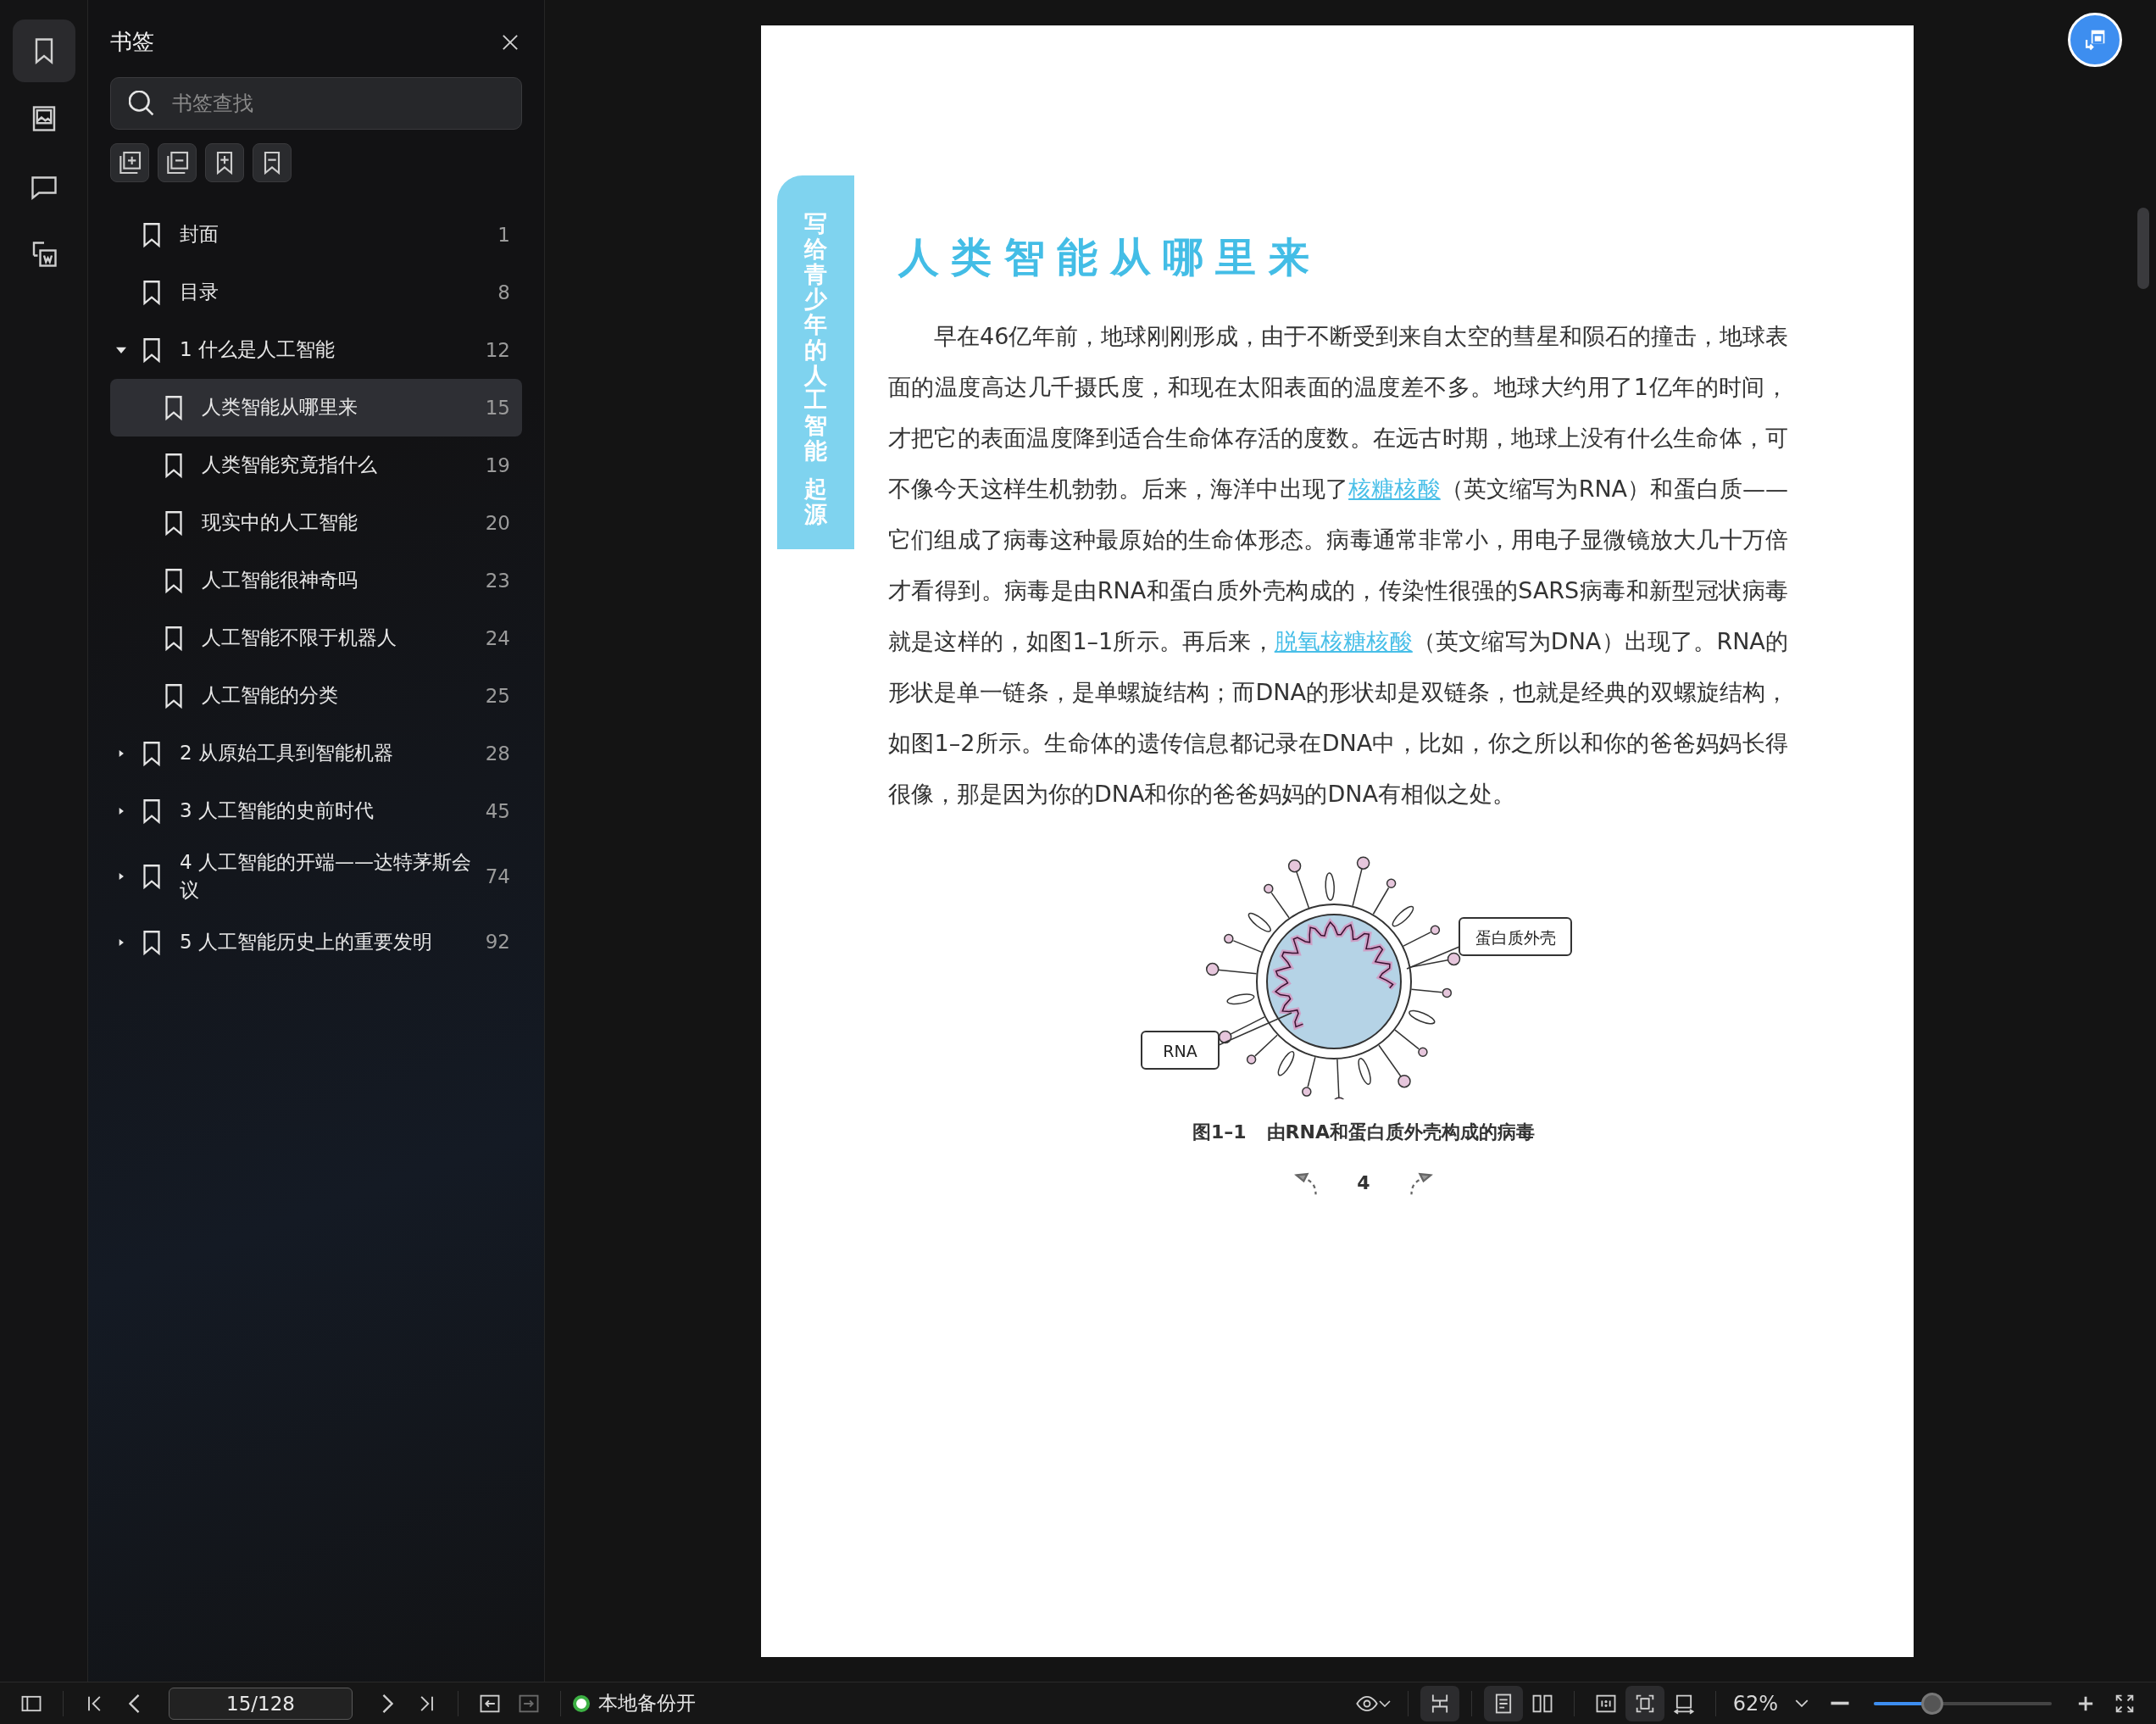 This screenshot has height=1724, width=2156. What do you see at coordinates (257, 350) in the screenshot?
I see `bookmark-title: 1 什么是人工智能` at bounding box center [257, 350].